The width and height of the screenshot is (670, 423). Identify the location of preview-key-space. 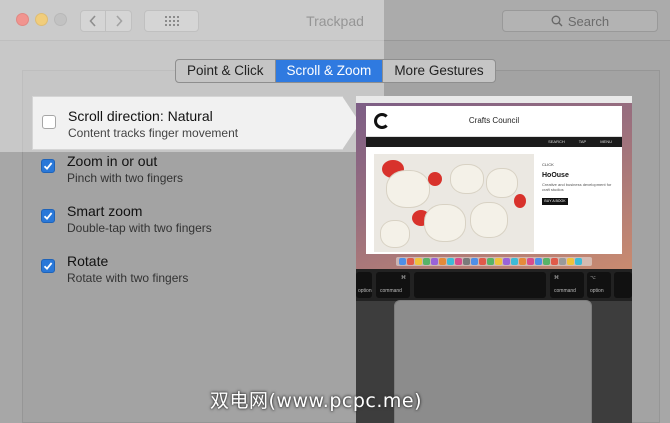
(480, 285).